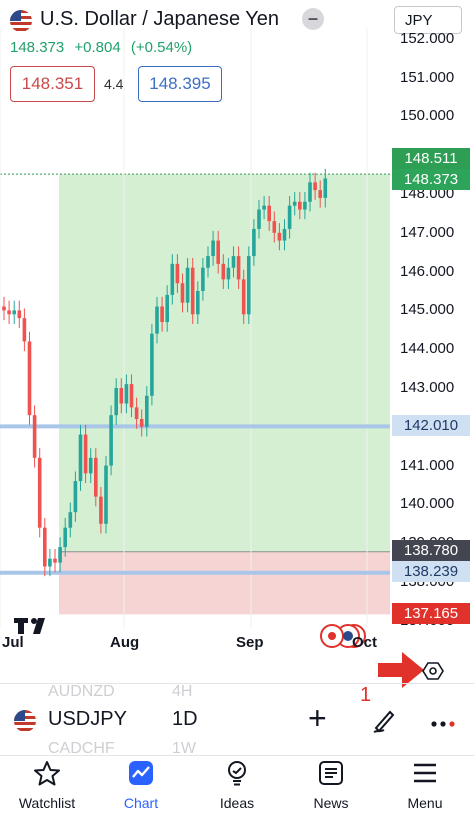 The width and height of the screenshot is (474, 815). What do you see at coordinates (427, 387) in the screenshot?
I see `price-label: 143.000` at bounding box center [427, 387].